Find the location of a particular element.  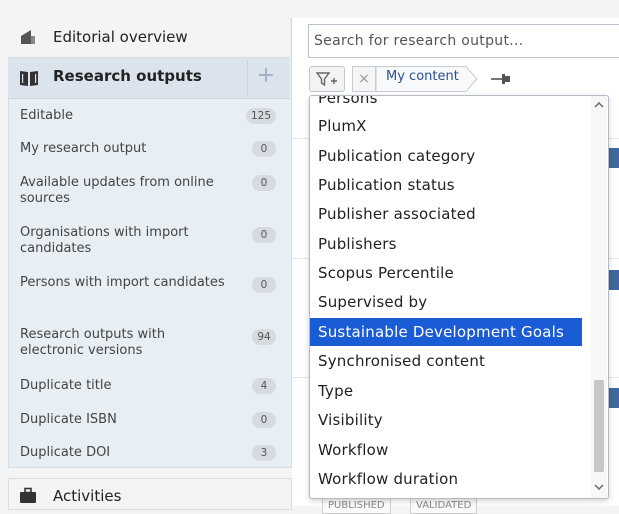

book-icon is located at coordinates (29, 78).